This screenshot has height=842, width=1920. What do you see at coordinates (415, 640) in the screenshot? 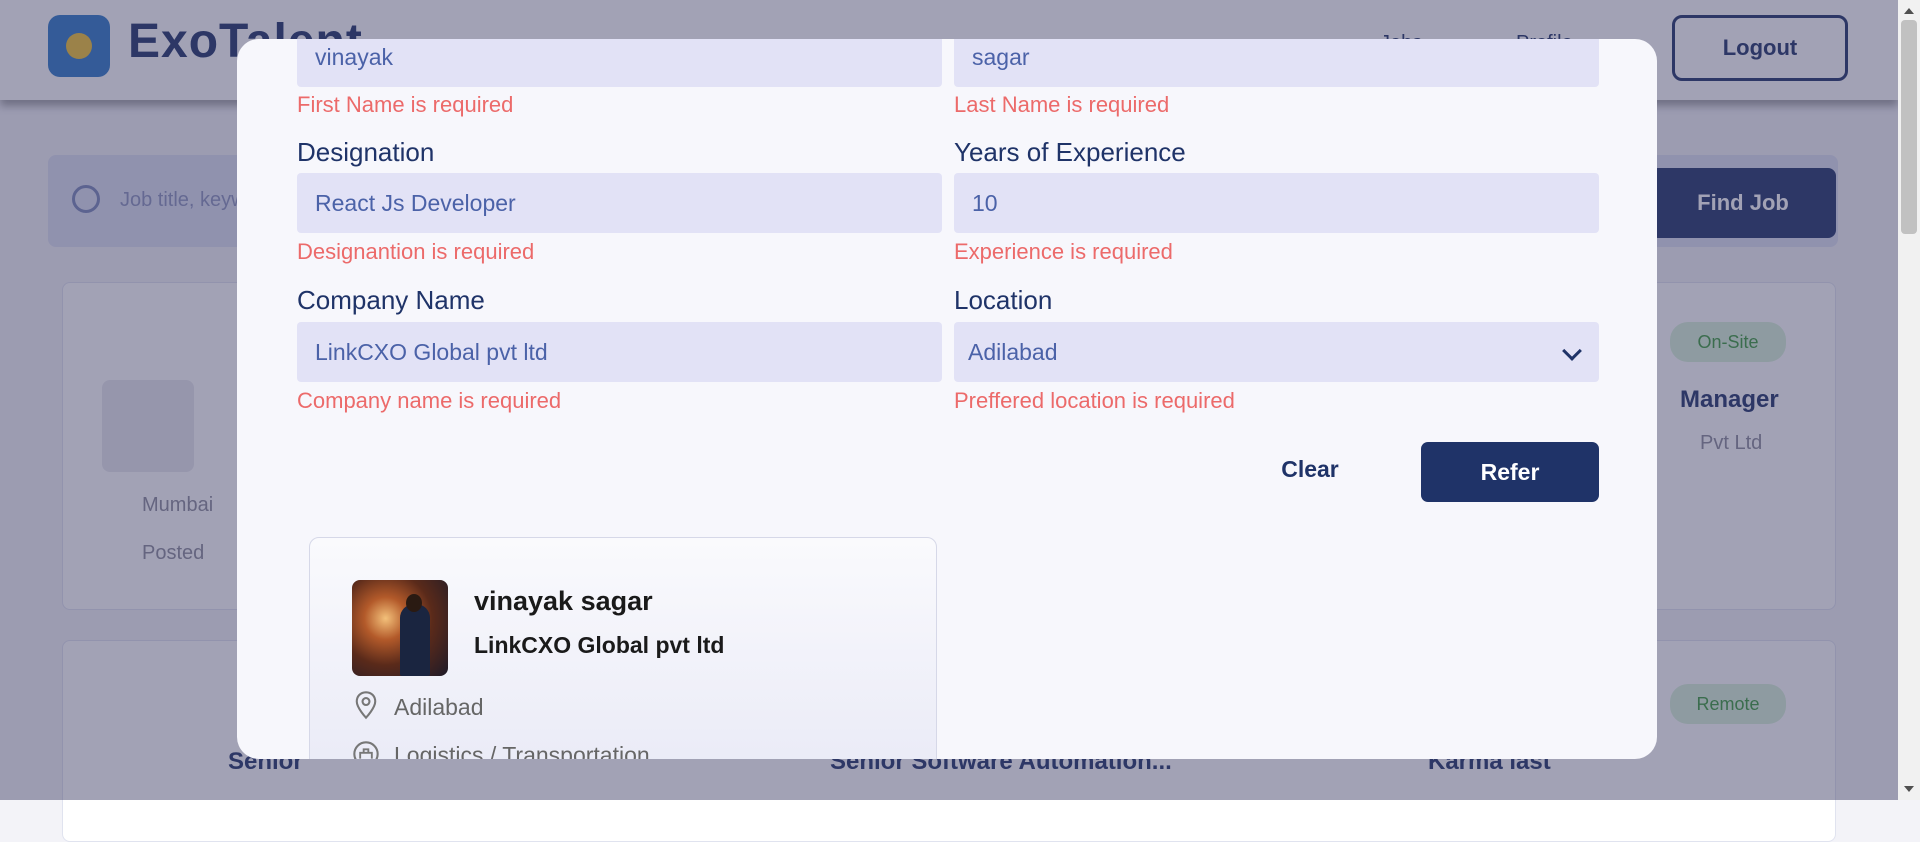
I see `avatar-figure` at bounding box center [415, 640].